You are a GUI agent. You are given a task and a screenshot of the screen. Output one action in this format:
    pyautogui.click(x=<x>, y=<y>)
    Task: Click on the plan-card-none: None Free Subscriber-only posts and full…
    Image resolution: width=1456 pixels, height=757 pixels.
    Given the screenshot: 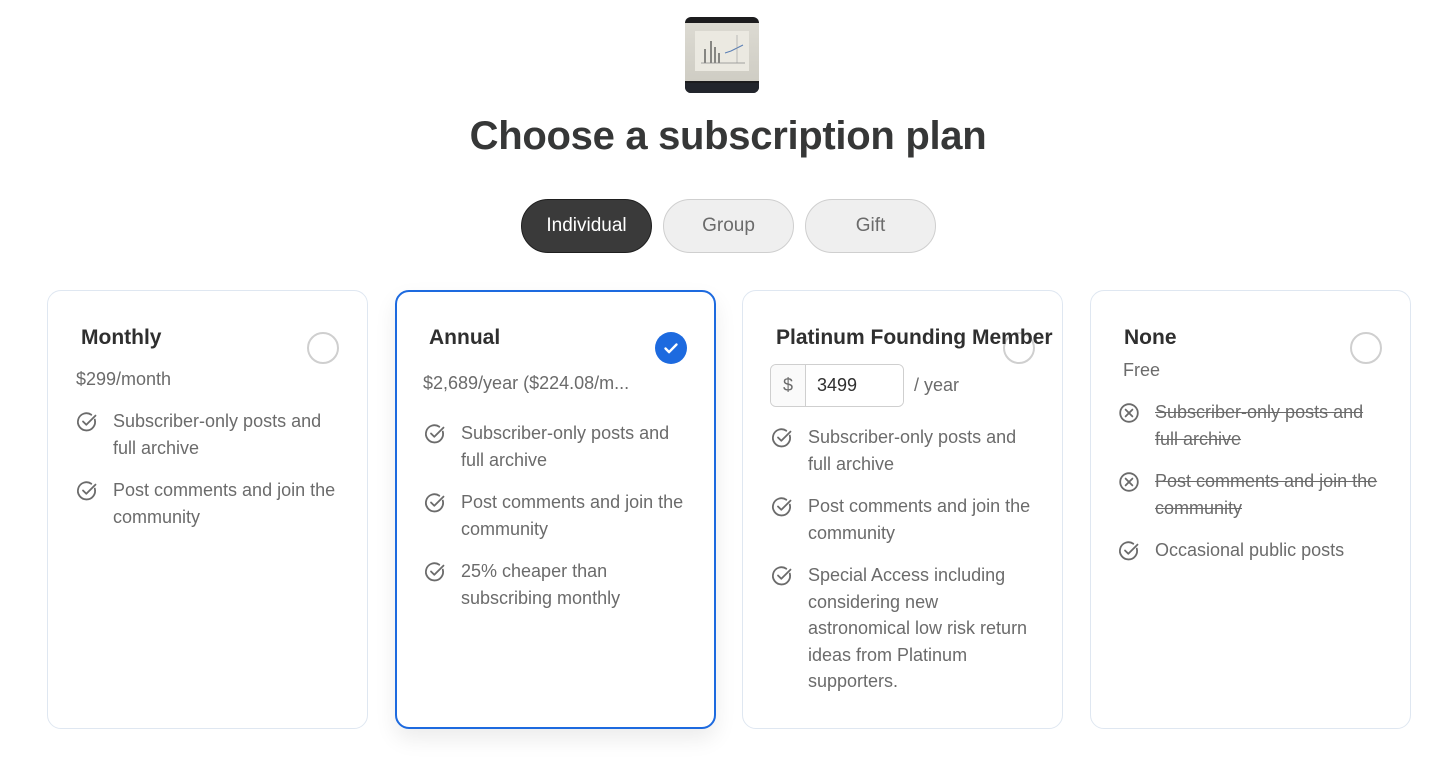 What is the action you would take?
    pyautogui.click(x=1250, y=509)
    